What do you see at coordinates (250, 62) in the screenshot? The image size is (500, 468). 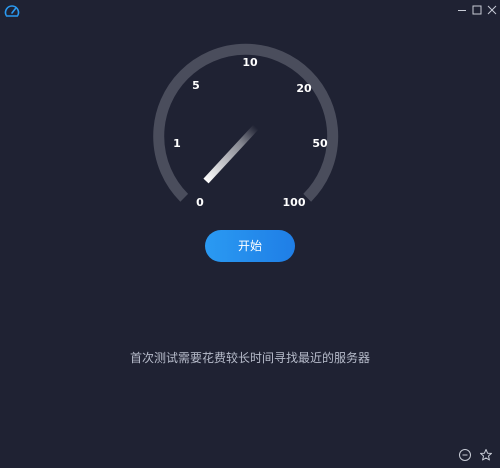 I see `gauge-label-10: 10` at bounding box center [250, 62].